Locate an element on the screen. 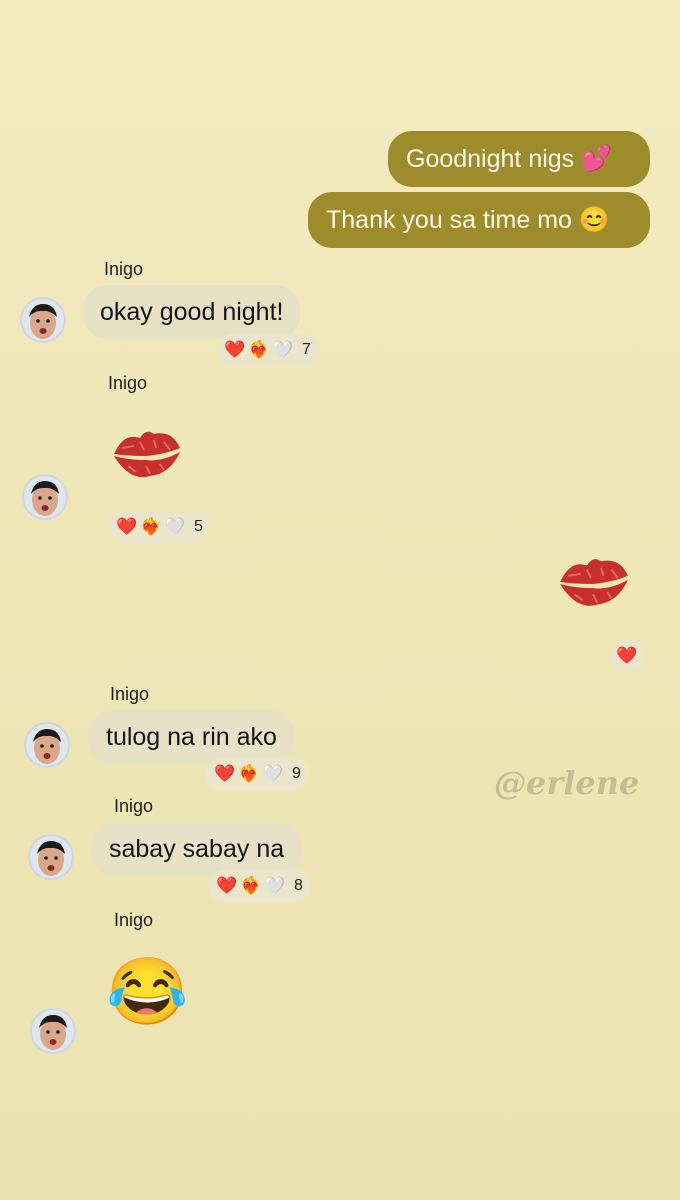 The width and height of the screenshot is (680, 1200). incoming-message: okay good night! is located at coordinates (192, 312).